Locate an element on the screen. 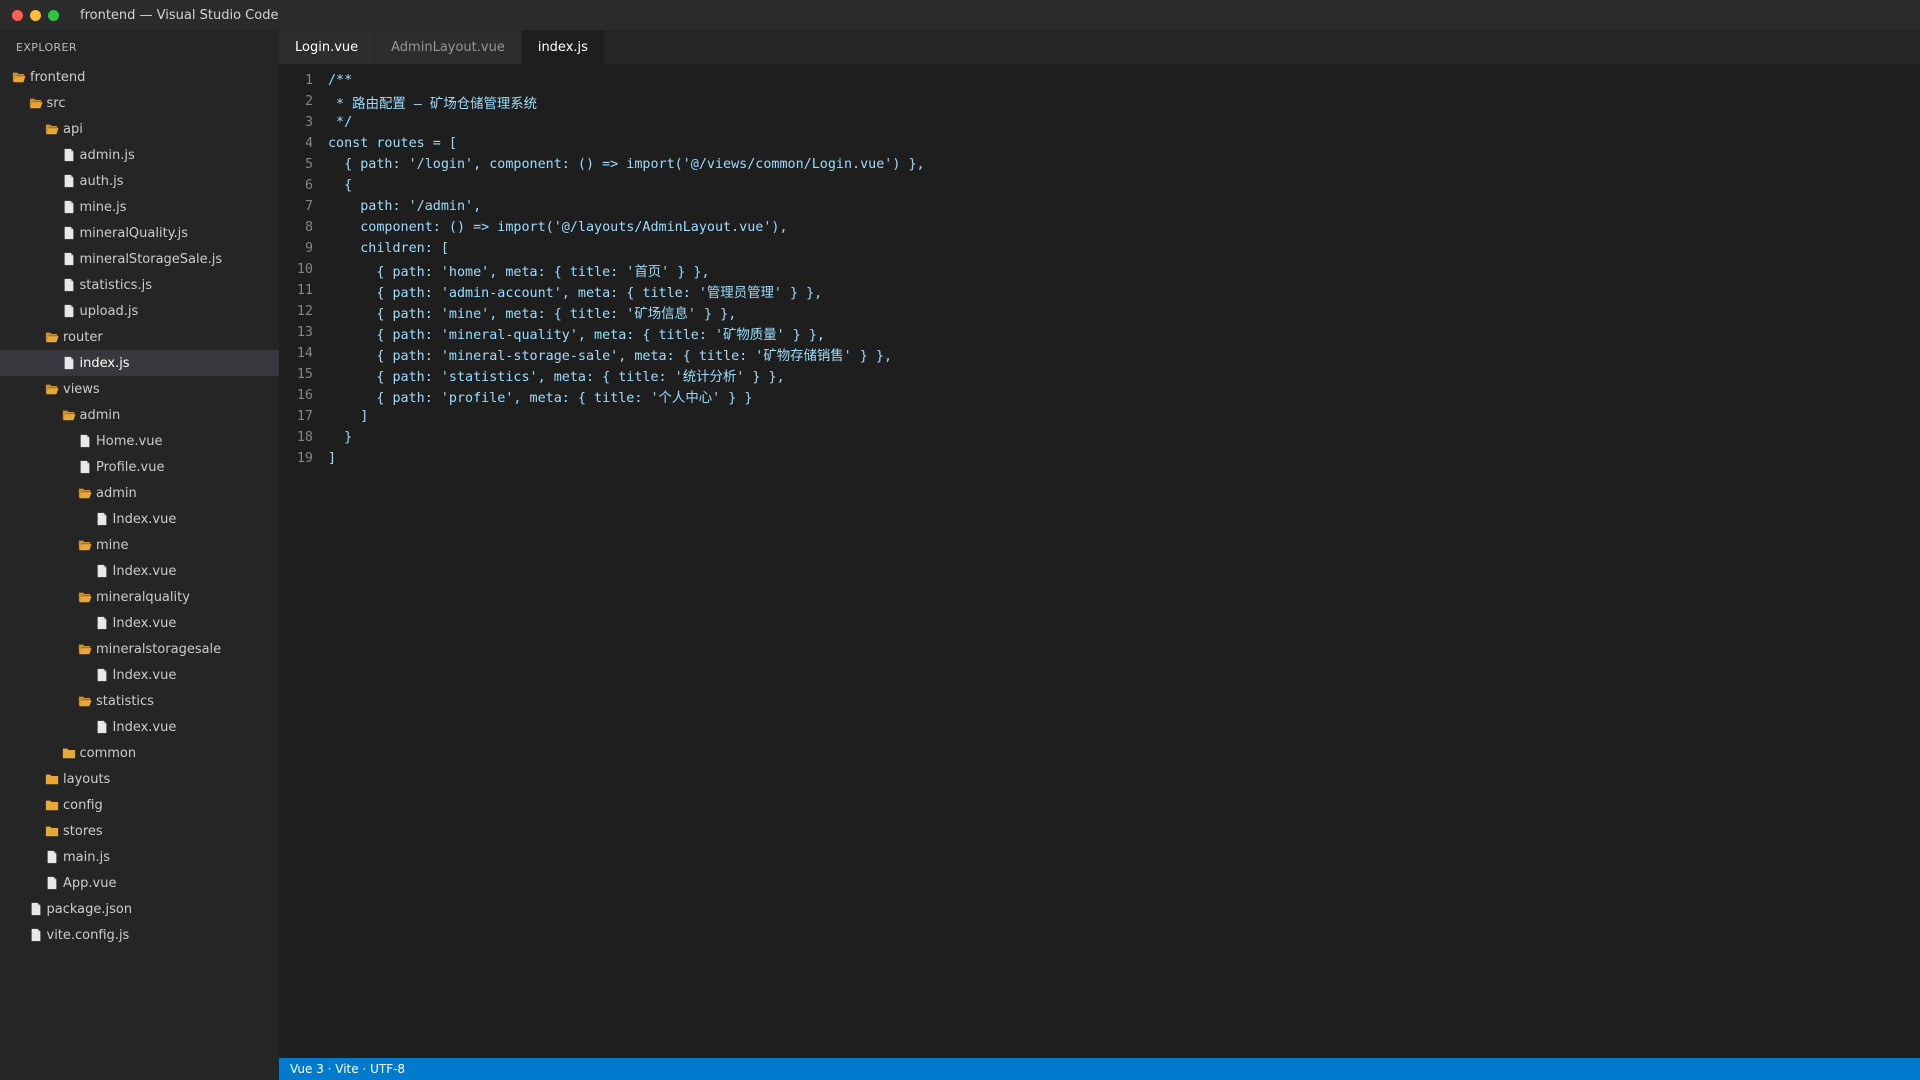 The width and height of the screenshot is (1920, 1080). tree-file-item: admin.js is located at coordinates (139, 155).